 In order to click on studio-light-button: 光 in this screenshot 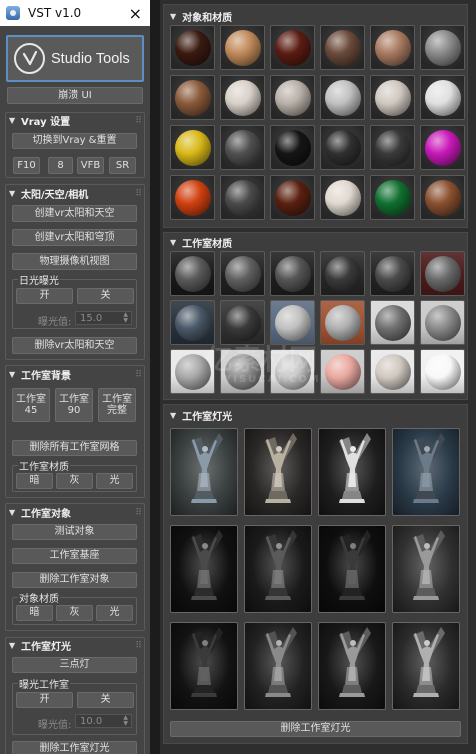, I will do `click(114, 481)`.